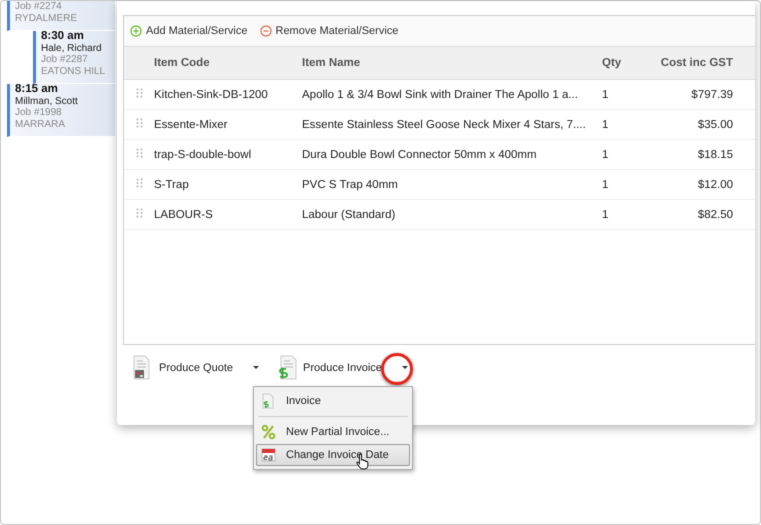 This screenshot has width=761, height=525. What do you see at coordinates (707, 215) in the screenshot?
I see `table-cell: $82.50` at bounding box center [707, 215].